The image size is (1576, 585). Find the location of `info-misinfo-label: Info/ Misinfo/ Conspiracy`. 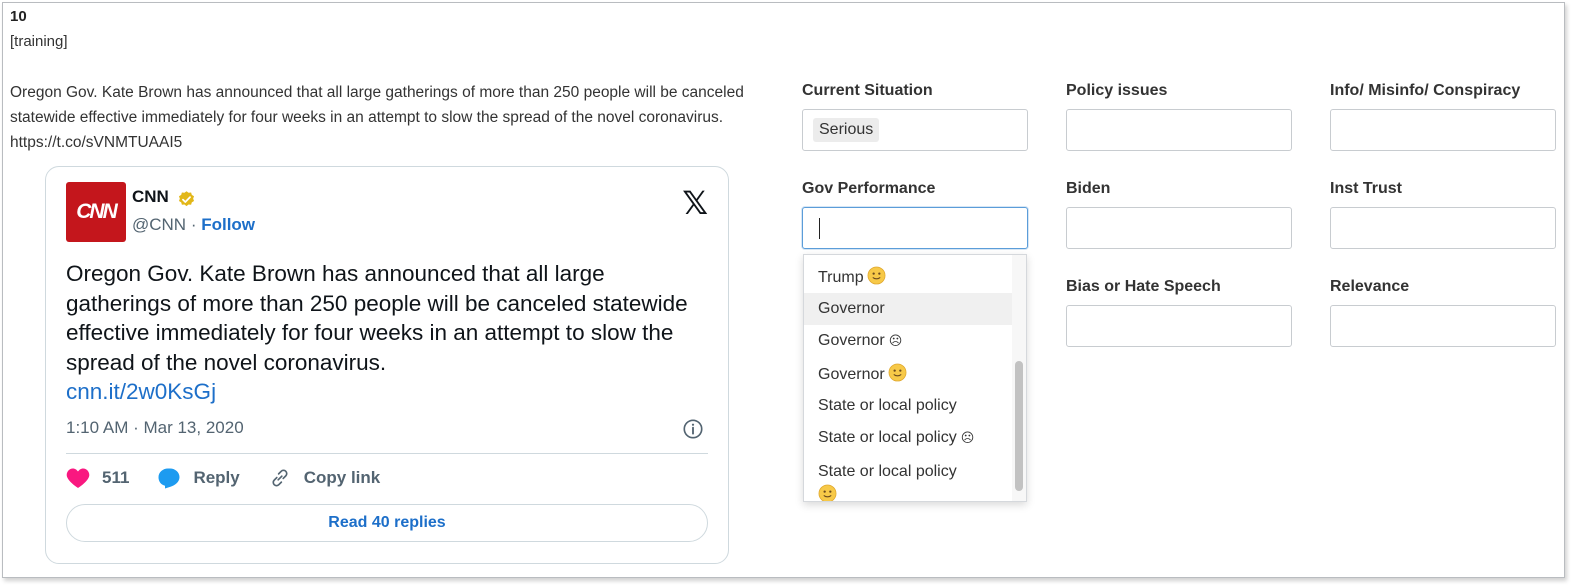

info-misinfo-label: Info/ Misinfo/ Conspiracy is located at coordinates (1425, 90).